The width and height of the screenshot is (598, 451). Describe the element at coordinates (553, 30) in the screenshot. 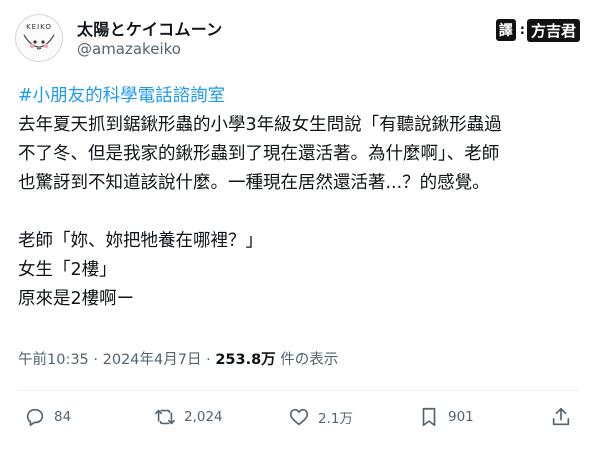

I see `badge-name: 方吉君` at that location.